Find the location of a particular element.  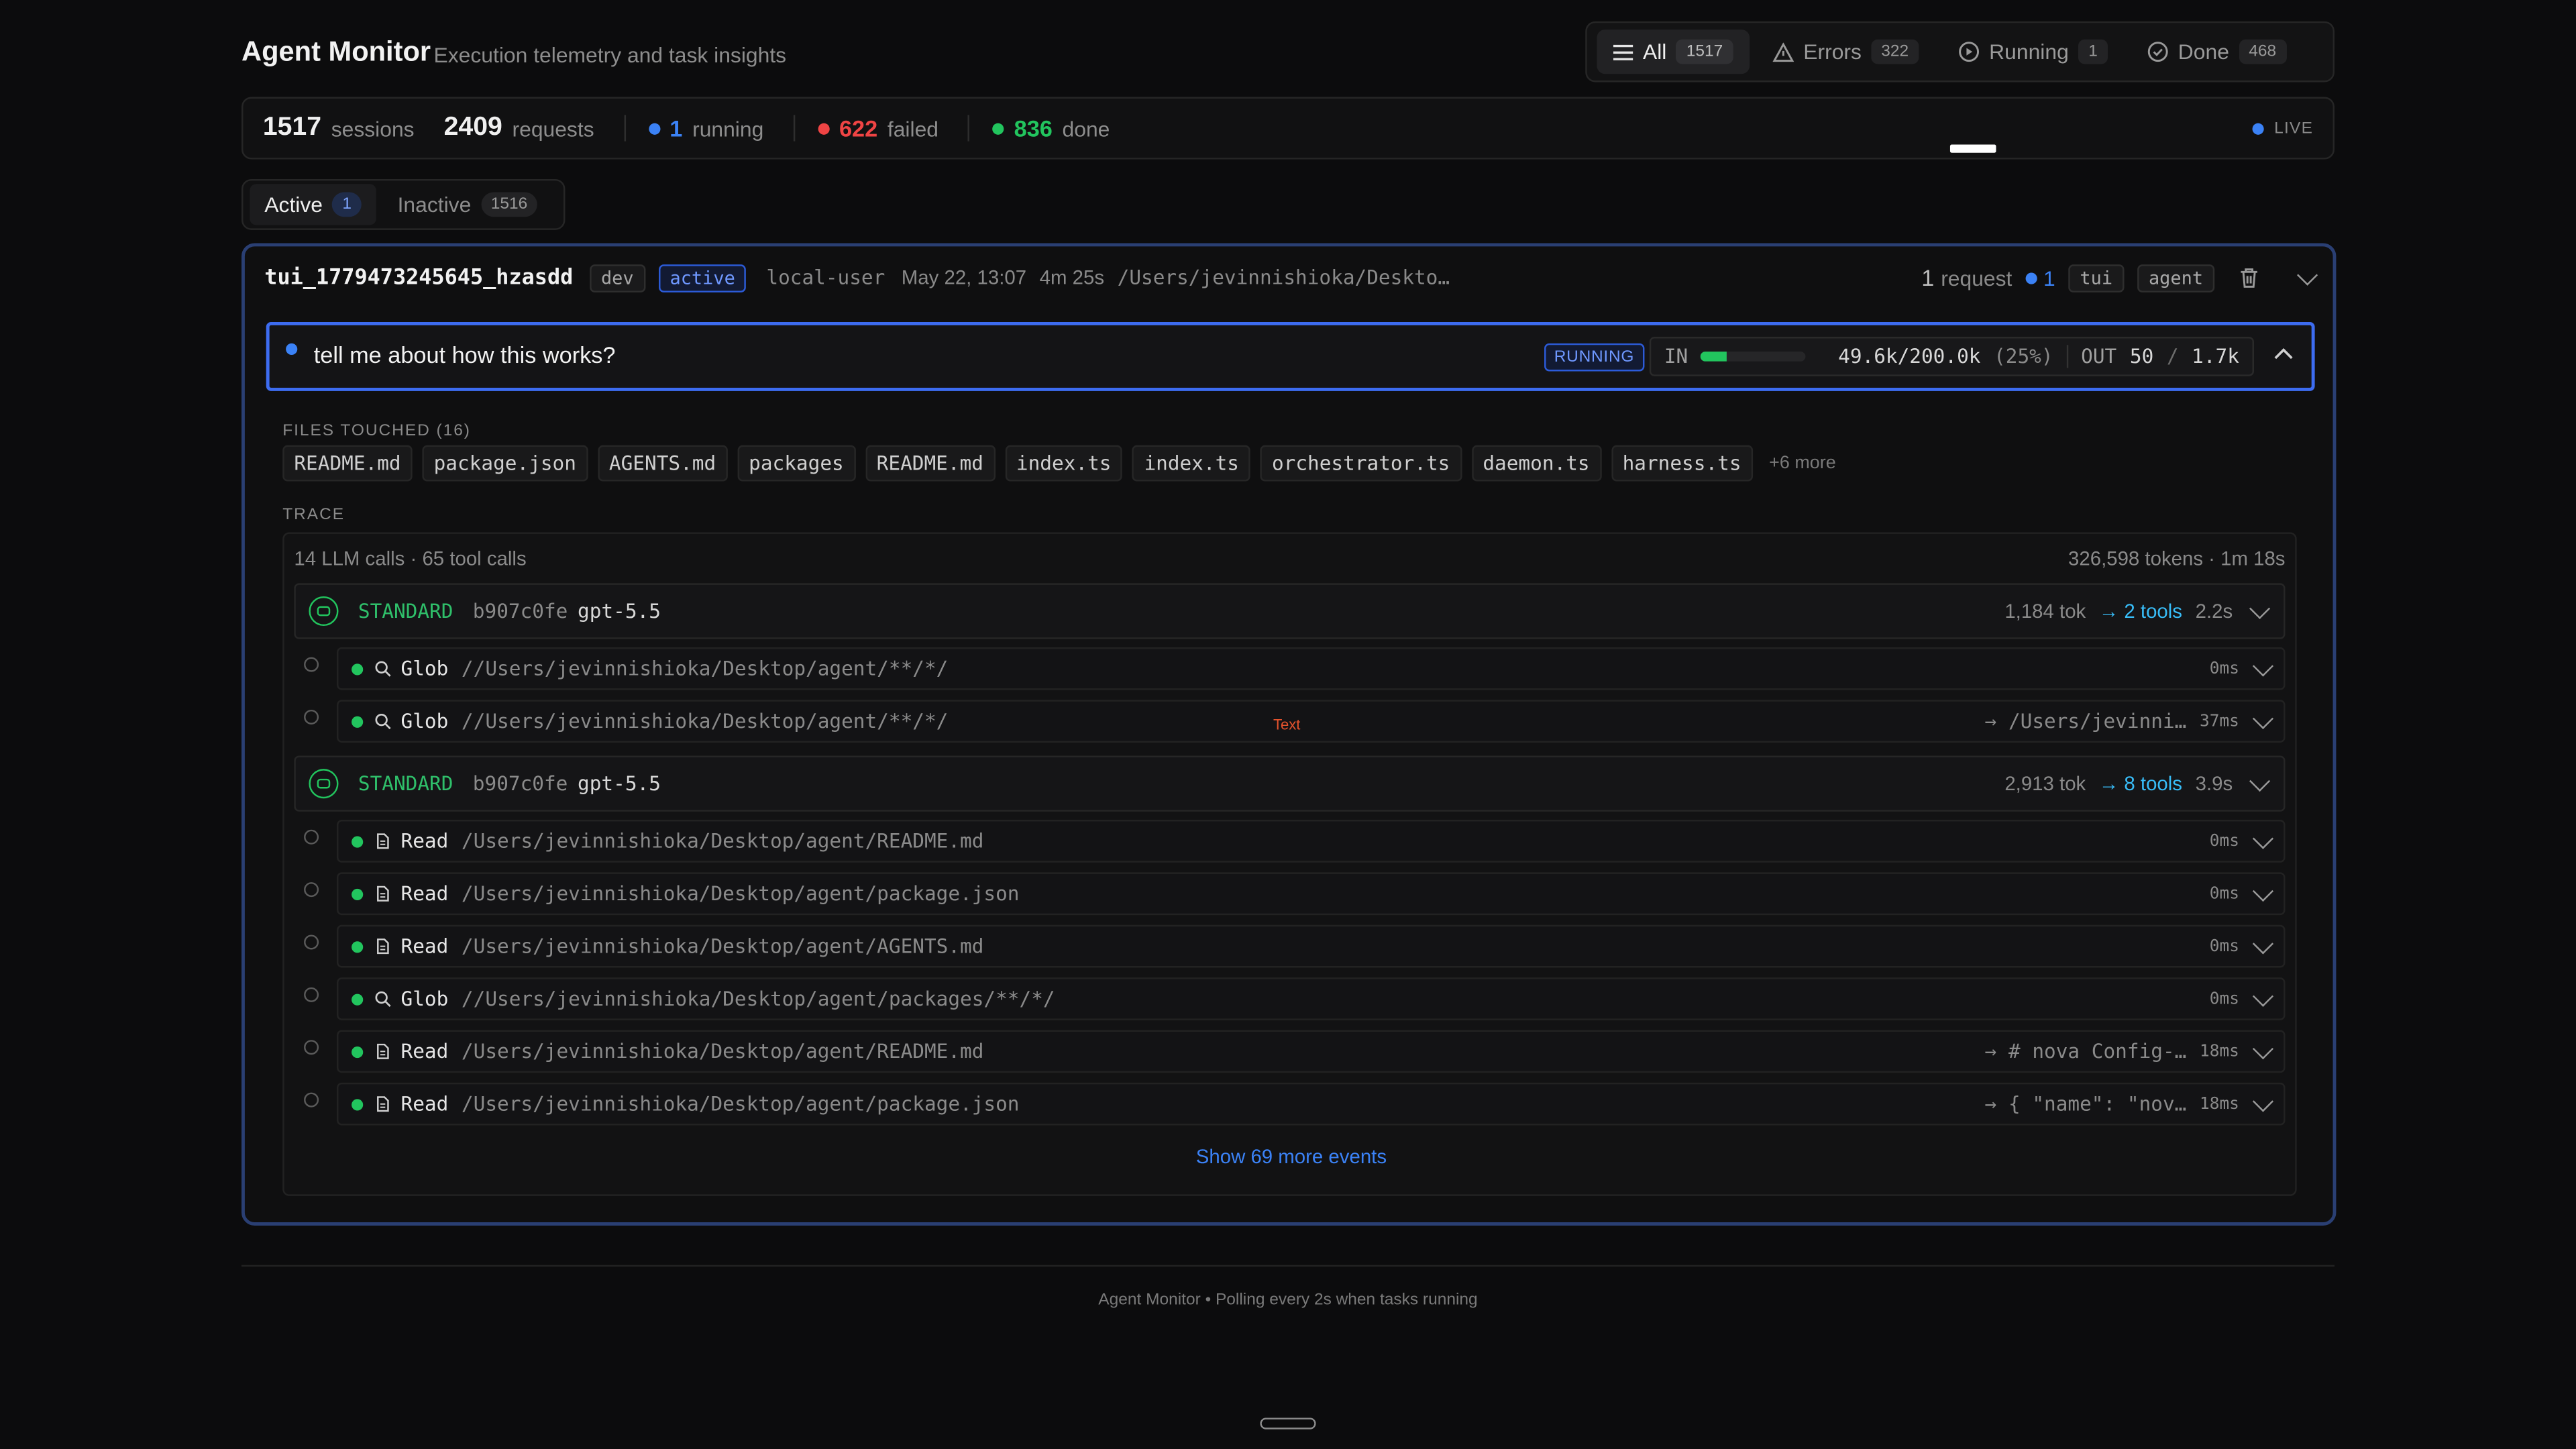

stray-text-label: Text is located at coordinates (1287, 724).